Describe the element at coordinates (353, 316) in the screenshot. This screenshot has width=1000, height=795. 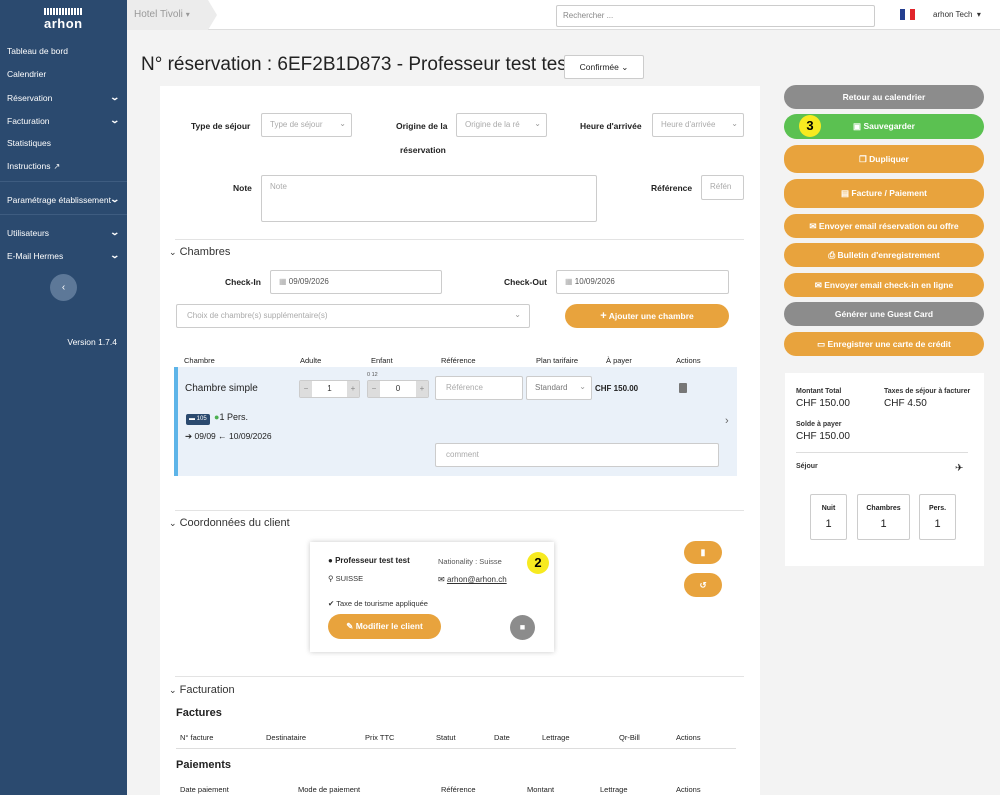
I see `room-choice-select: Choix de chambre(s) supplémentaire(s) ⌄` at that location.